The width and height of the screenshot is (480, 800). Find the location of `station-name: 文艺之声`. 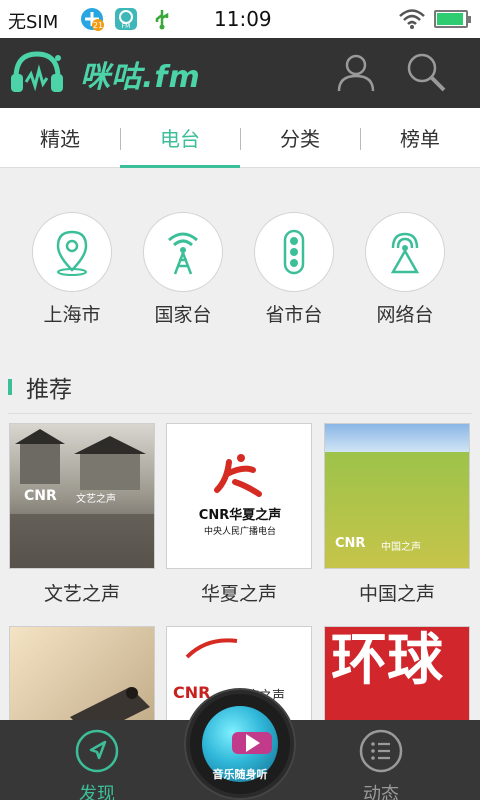

station-name: 文艺之声 is located at coordinates (81, 594).